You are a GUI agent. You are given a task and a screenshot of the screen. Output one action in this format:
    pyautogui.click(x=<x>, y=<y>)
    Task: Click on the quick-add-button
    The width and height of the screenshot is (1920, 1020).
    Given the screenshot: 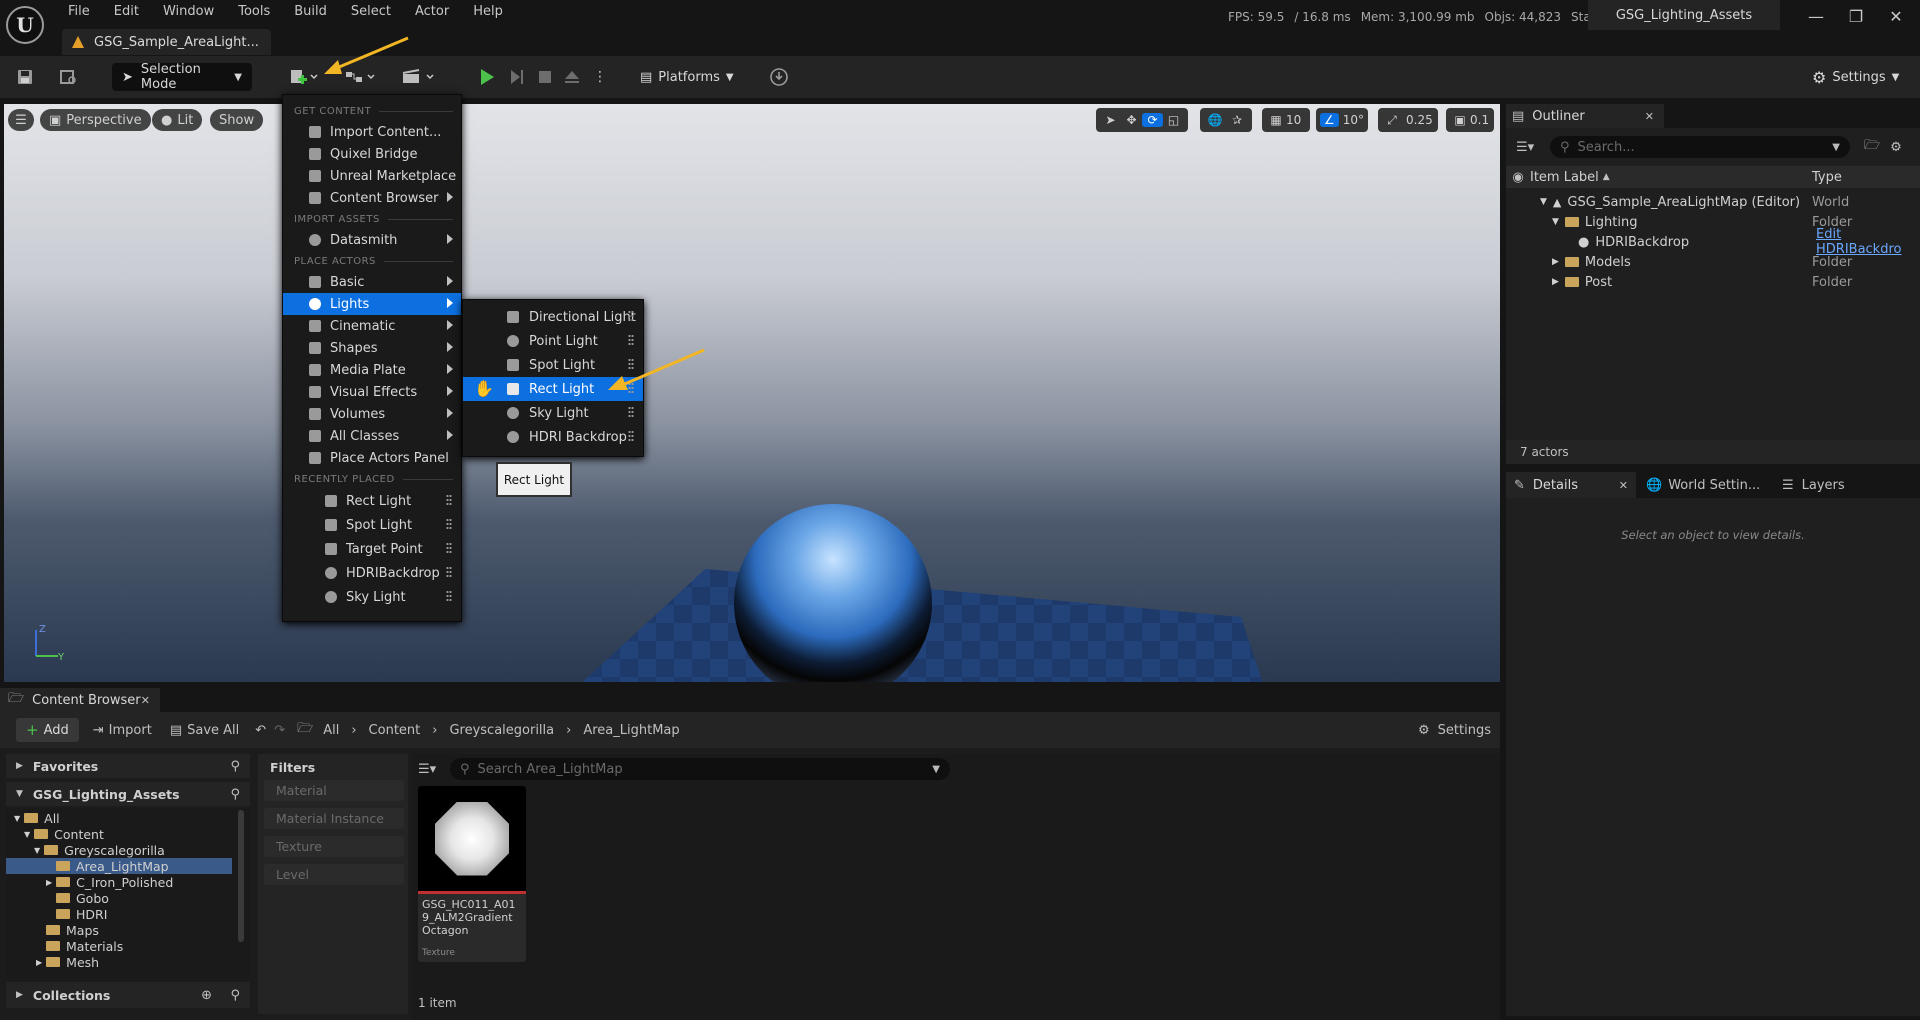 What is the action you would take?
    pyautogui.click(x=304, y=77)
    